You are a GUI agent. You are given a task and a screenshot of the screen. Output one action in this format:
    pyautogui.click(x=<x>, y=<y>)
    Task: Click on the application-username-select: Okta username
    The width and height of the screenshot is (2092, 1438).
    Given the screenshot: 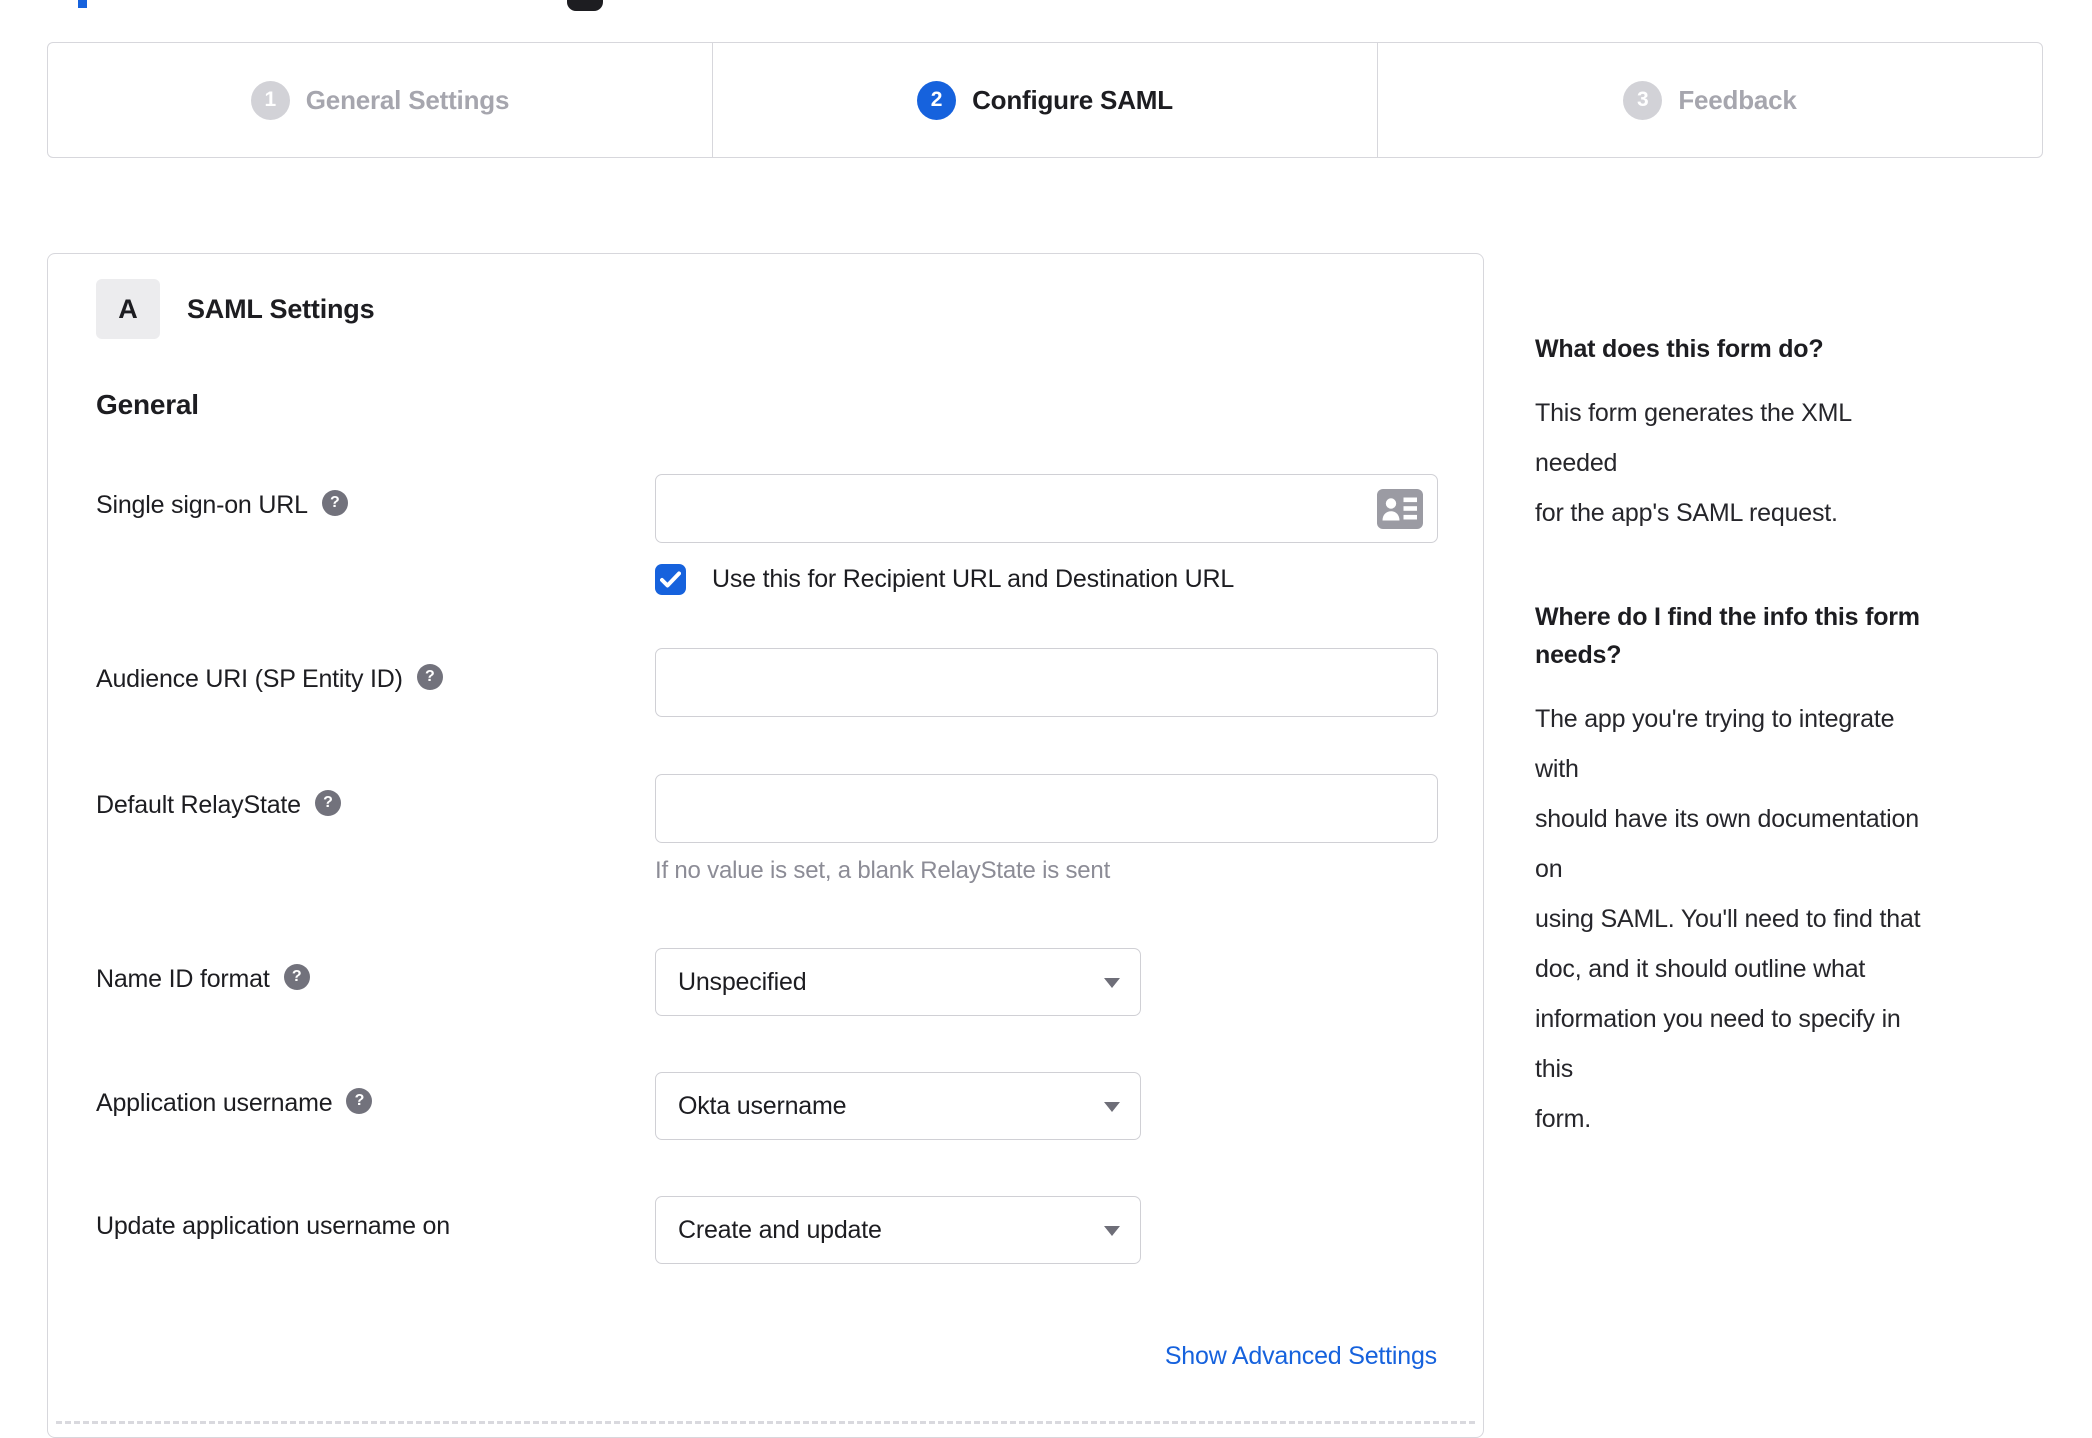 What is the action you would take?
    pyautogui.click(x=898, y=1106)
    